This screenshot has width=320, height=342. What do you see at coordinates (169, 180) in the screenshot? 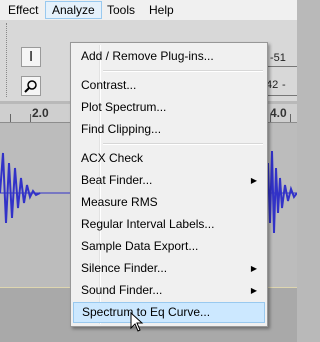
I see `menu-item-beat-finder: Beat Finder... ▶` at bounding box center [169, 180].